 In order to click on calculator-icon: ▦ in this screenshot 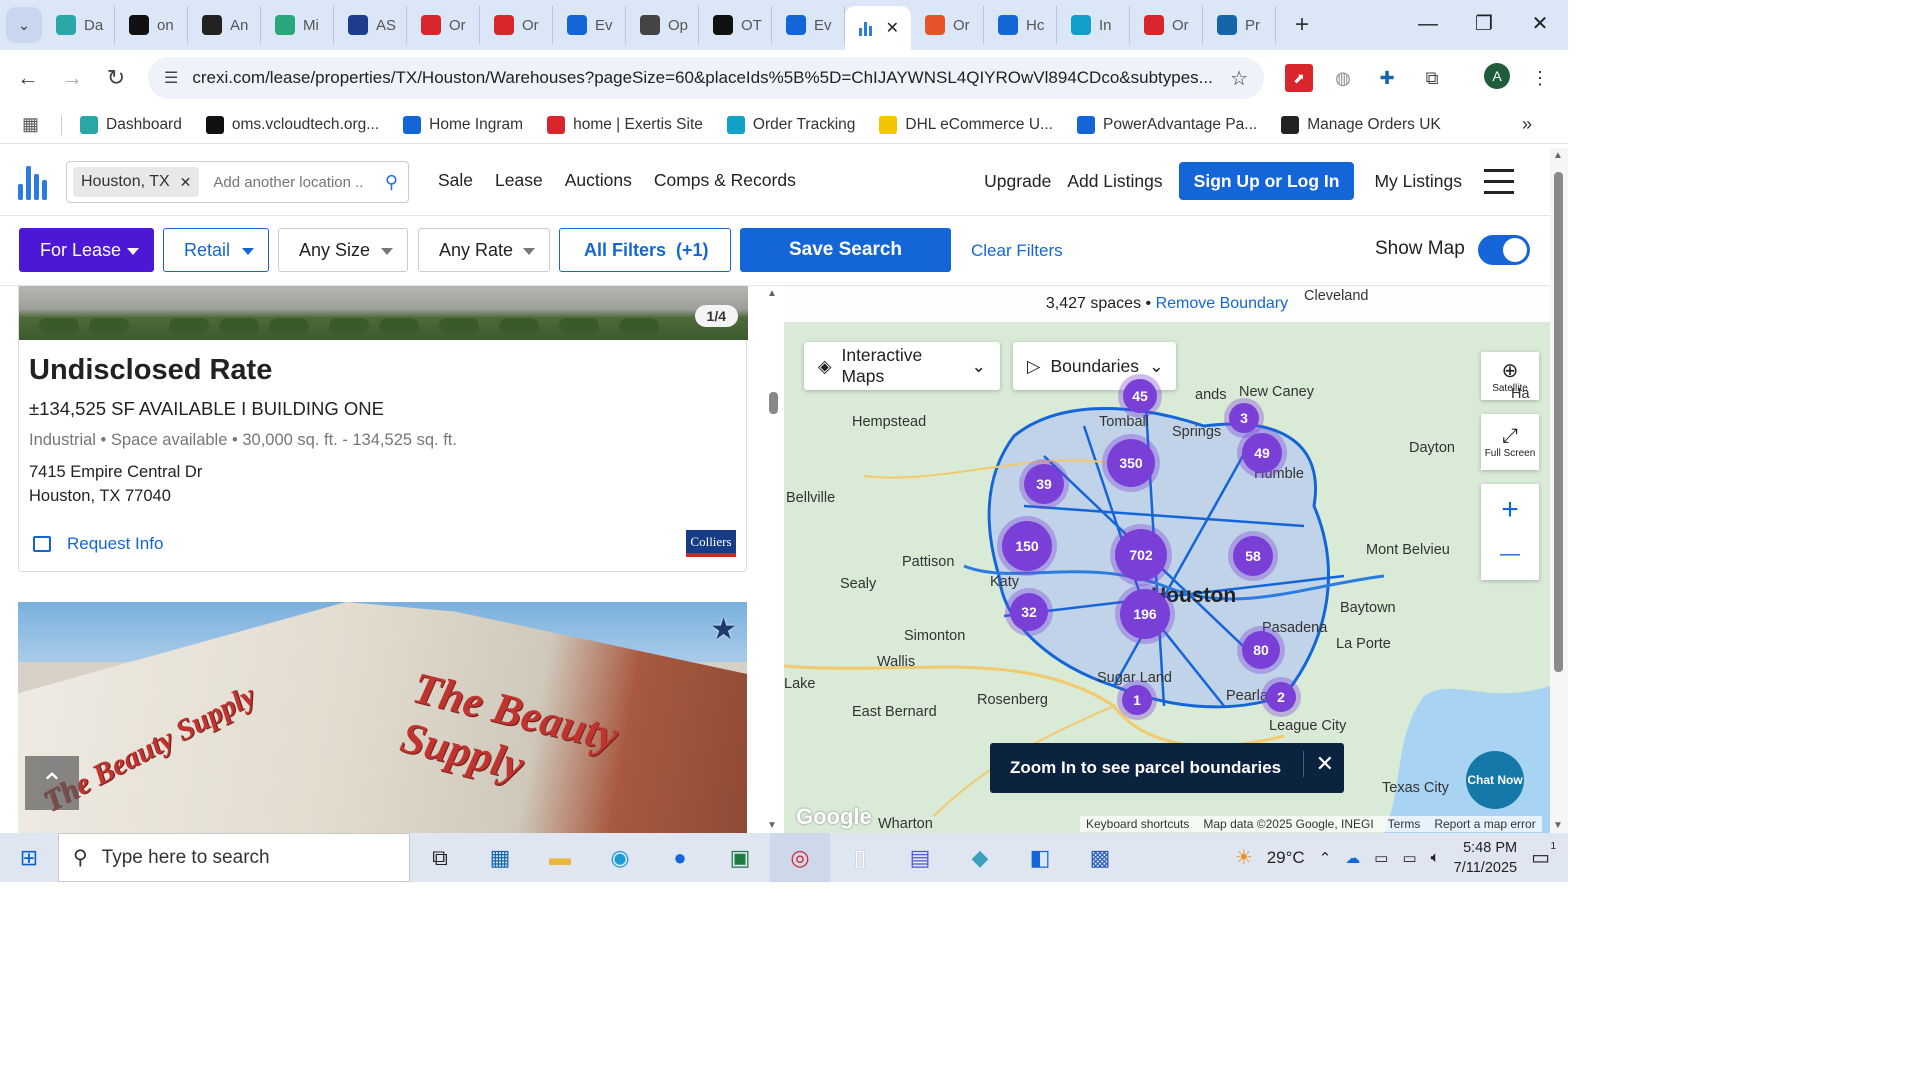, I will do `click(500, 857)`.